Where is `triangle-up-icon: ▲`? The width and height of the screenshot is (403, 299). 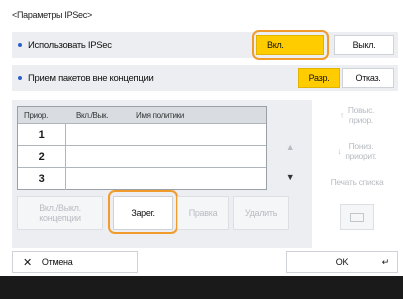
triangle-up-icon: ▲ is located at coordinates (290, 147).